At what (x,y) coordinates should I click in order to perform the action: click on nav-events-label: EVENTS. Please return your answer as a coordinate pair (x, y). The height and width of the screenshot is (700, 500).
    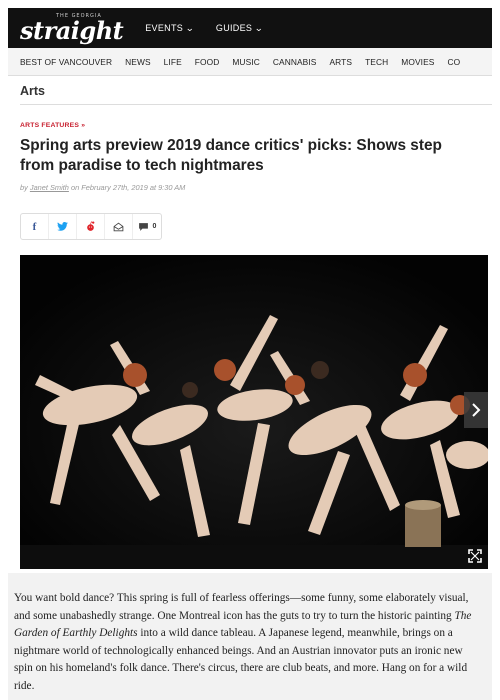
    Looking at the image, I should click on (164, 28).